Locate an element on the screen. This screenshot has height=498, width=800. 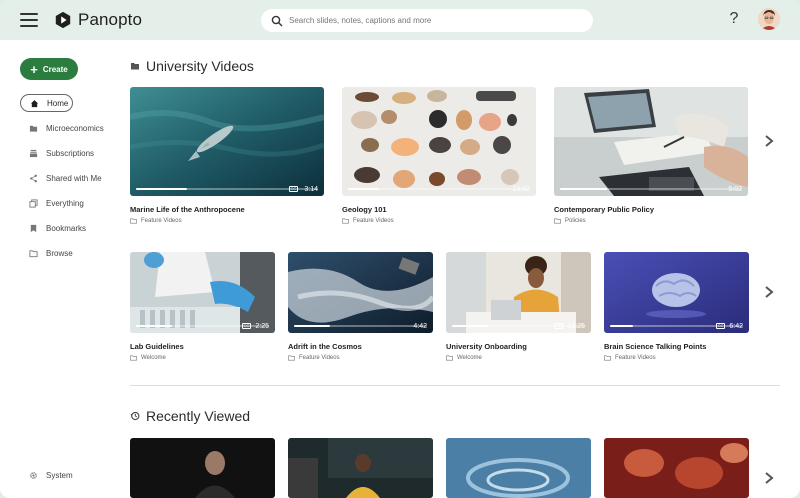
video-duration: 6:42 is located at coordinates (736, 326).